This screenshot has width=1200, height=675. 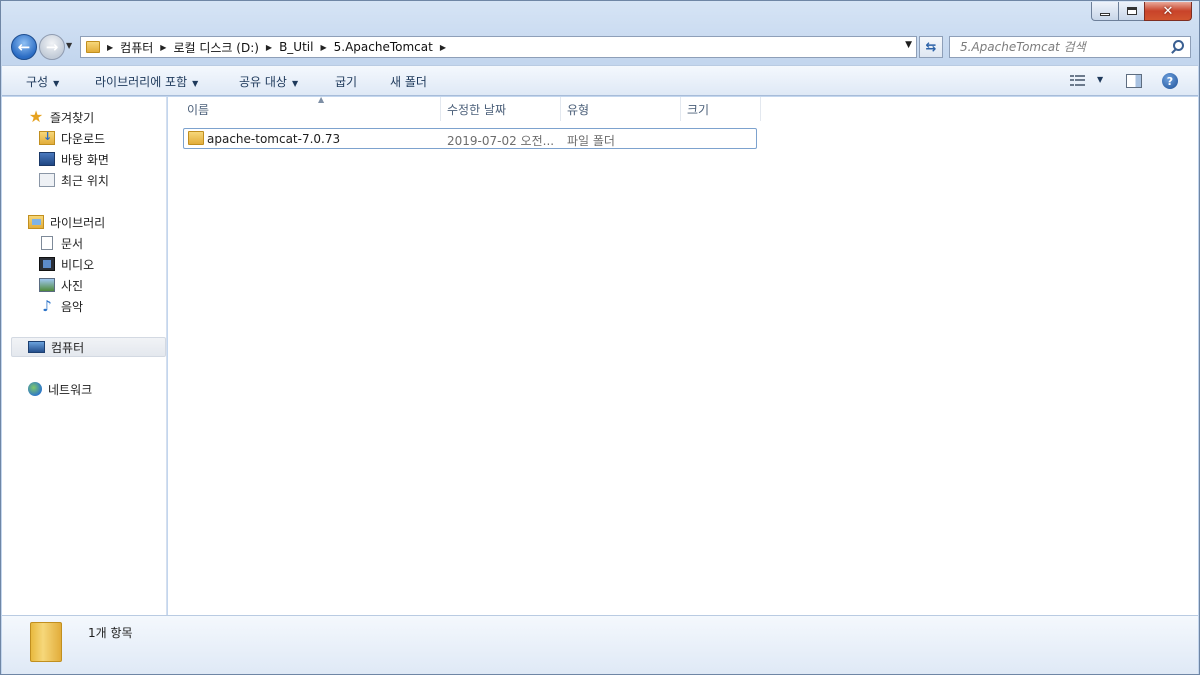 I want to click on sidebar-item-label: 컴퓨터, so click(x=68, y=347).